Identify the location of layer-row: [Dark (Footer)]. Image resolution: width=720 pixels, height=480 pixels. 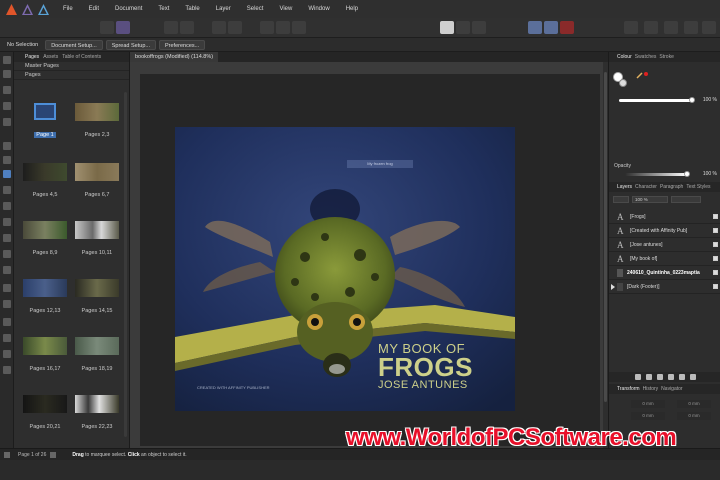
(664, 287).